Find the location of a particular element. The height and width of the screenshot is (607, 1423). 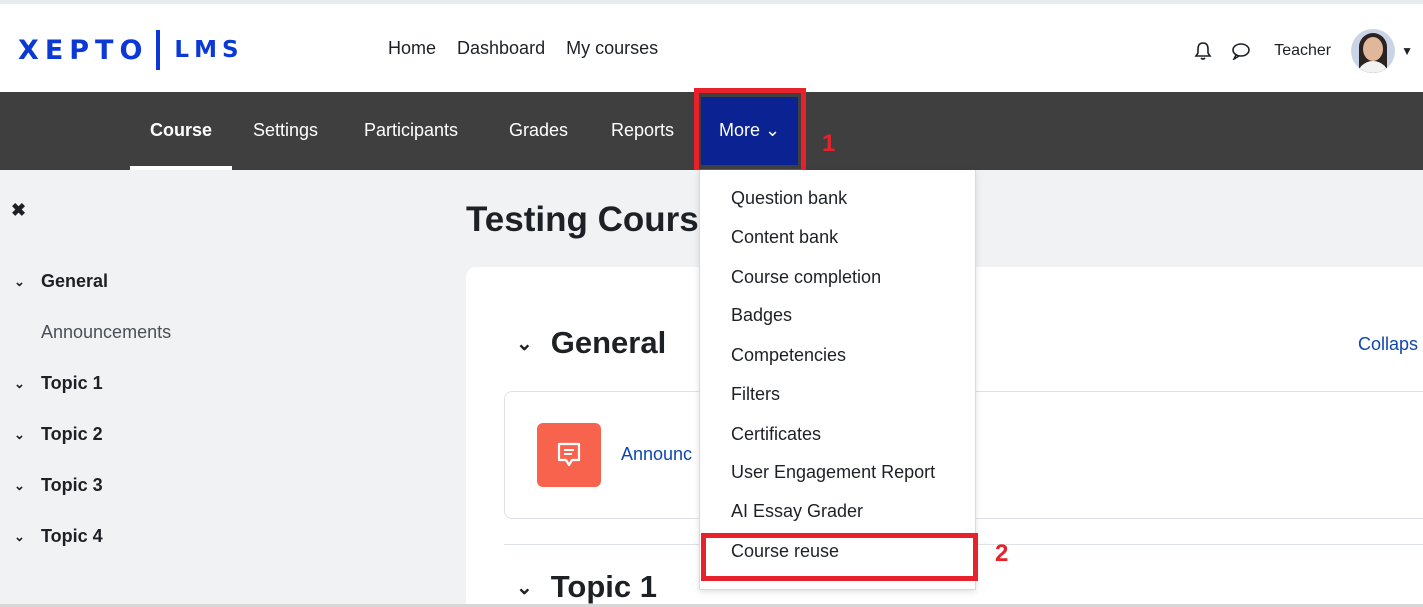

user-controls: Teacher ▼ is located at coordinates (1300, 51).